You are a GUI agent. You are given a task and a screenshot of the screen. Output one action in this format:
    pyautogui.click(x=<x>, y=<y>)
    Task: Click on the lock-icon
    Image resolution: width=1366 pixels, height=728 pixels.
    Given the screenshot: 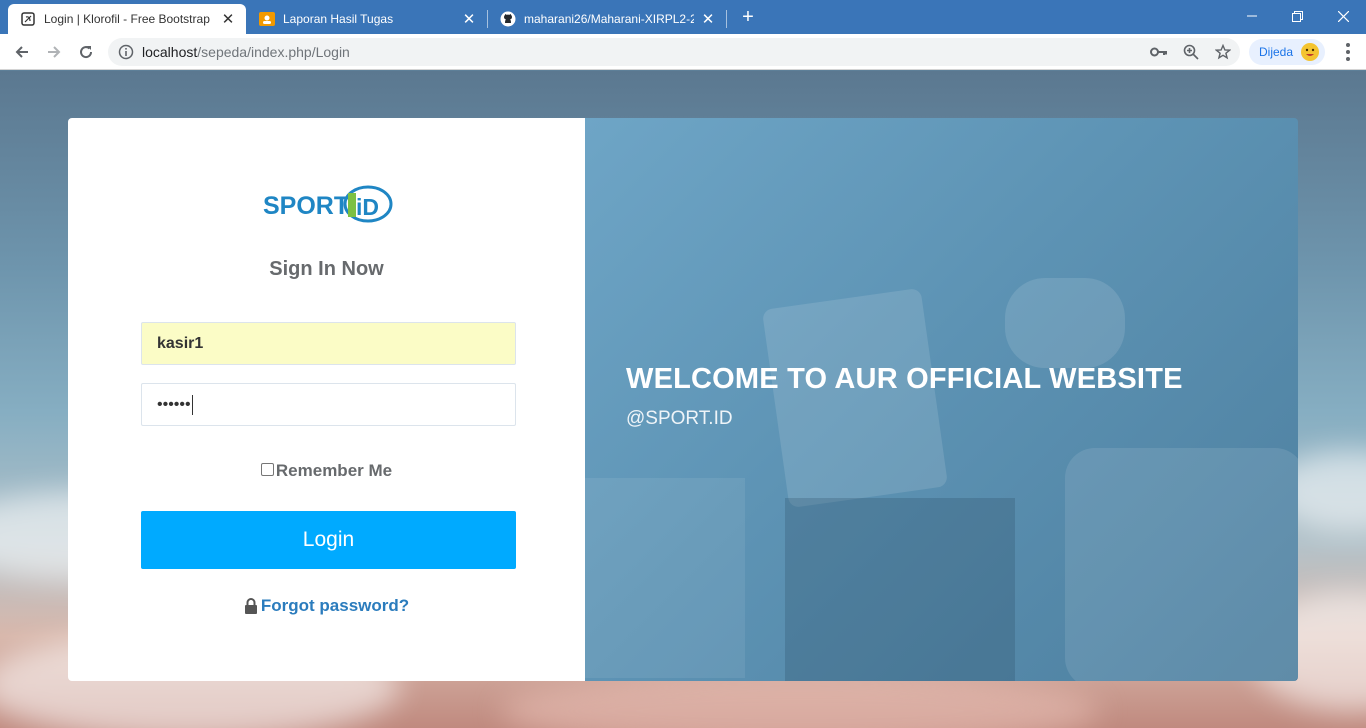 What is the action you would take?
    pyautogui.click(x=251, y=606)
    